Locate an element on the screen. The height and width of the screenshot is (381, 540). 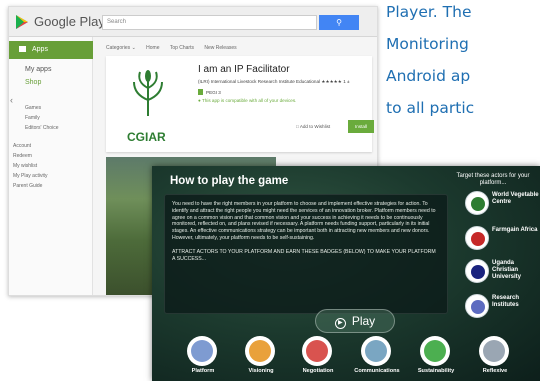
negotiation-badge-icon is located at coordinates (317, 351).